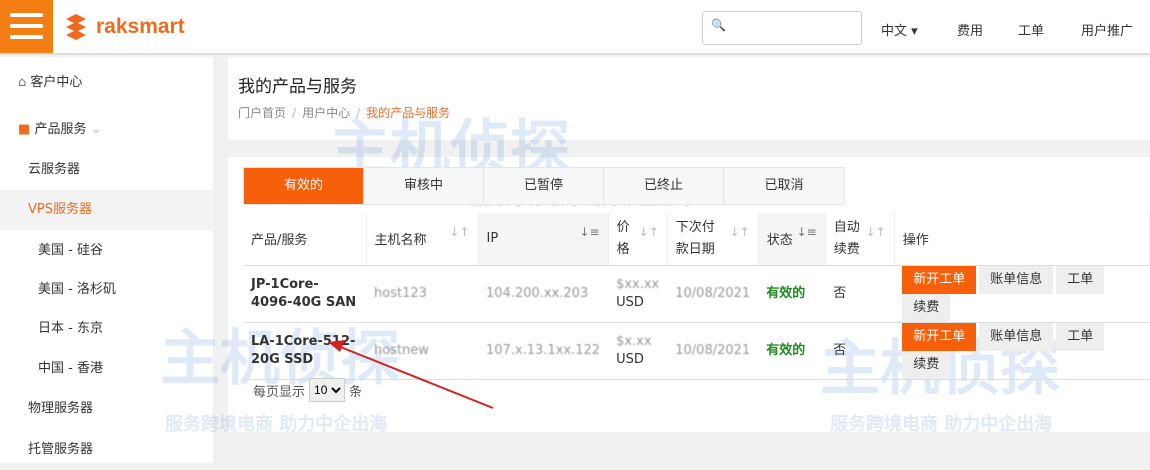 This screenshot has height=470, width=1150. What do you see at coordinates (411, 374) in the screenshot?
I see `annotation-arrow` at bounding box center [411, 374].